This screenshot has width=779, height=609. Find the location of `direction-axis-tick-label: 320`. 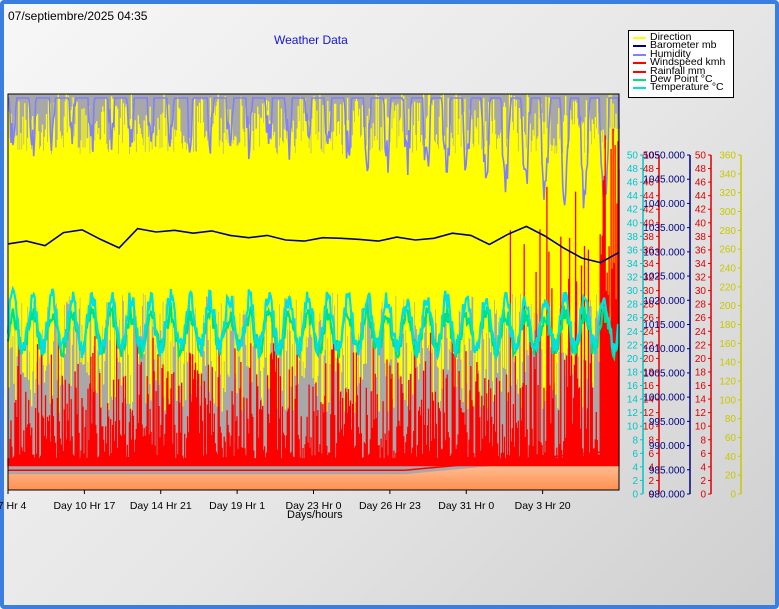

direction-axis-tick-label: 320 is located at coordinates (727, 193).